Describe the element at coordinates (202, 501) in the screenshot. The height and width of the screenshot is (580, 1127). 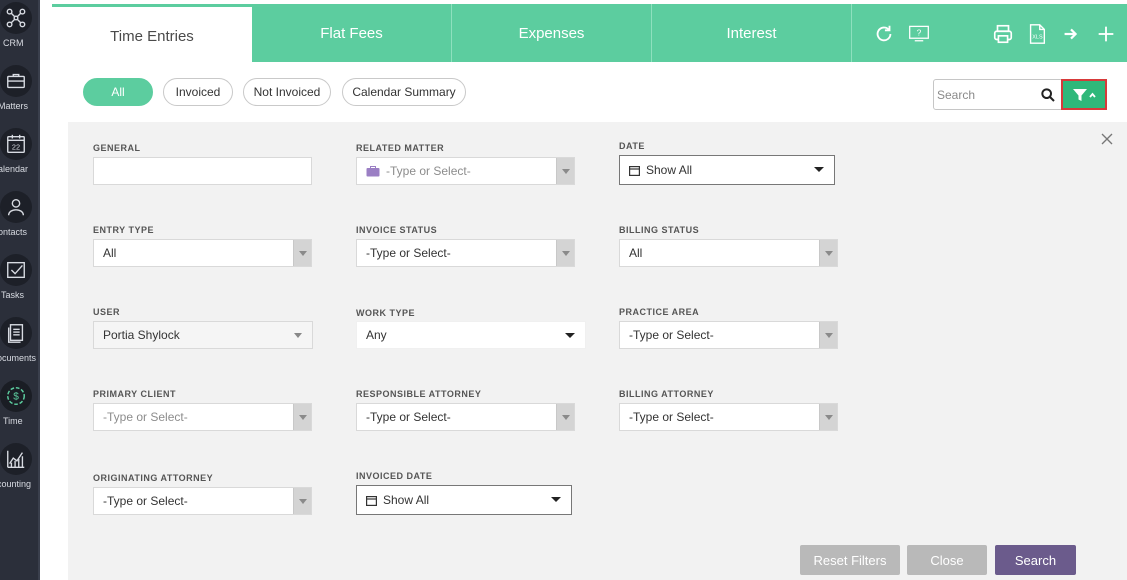
I see `originating-attorney-select: -Type or Select-` at that location.